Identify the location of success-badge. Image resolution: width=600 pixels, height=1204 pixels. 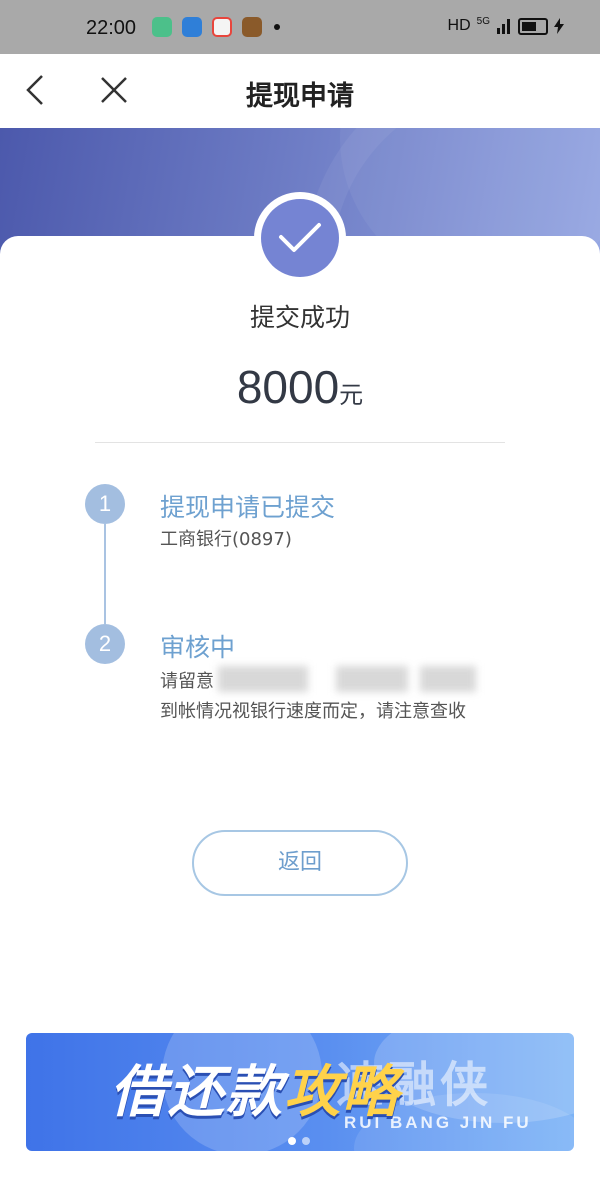
(300, 238).